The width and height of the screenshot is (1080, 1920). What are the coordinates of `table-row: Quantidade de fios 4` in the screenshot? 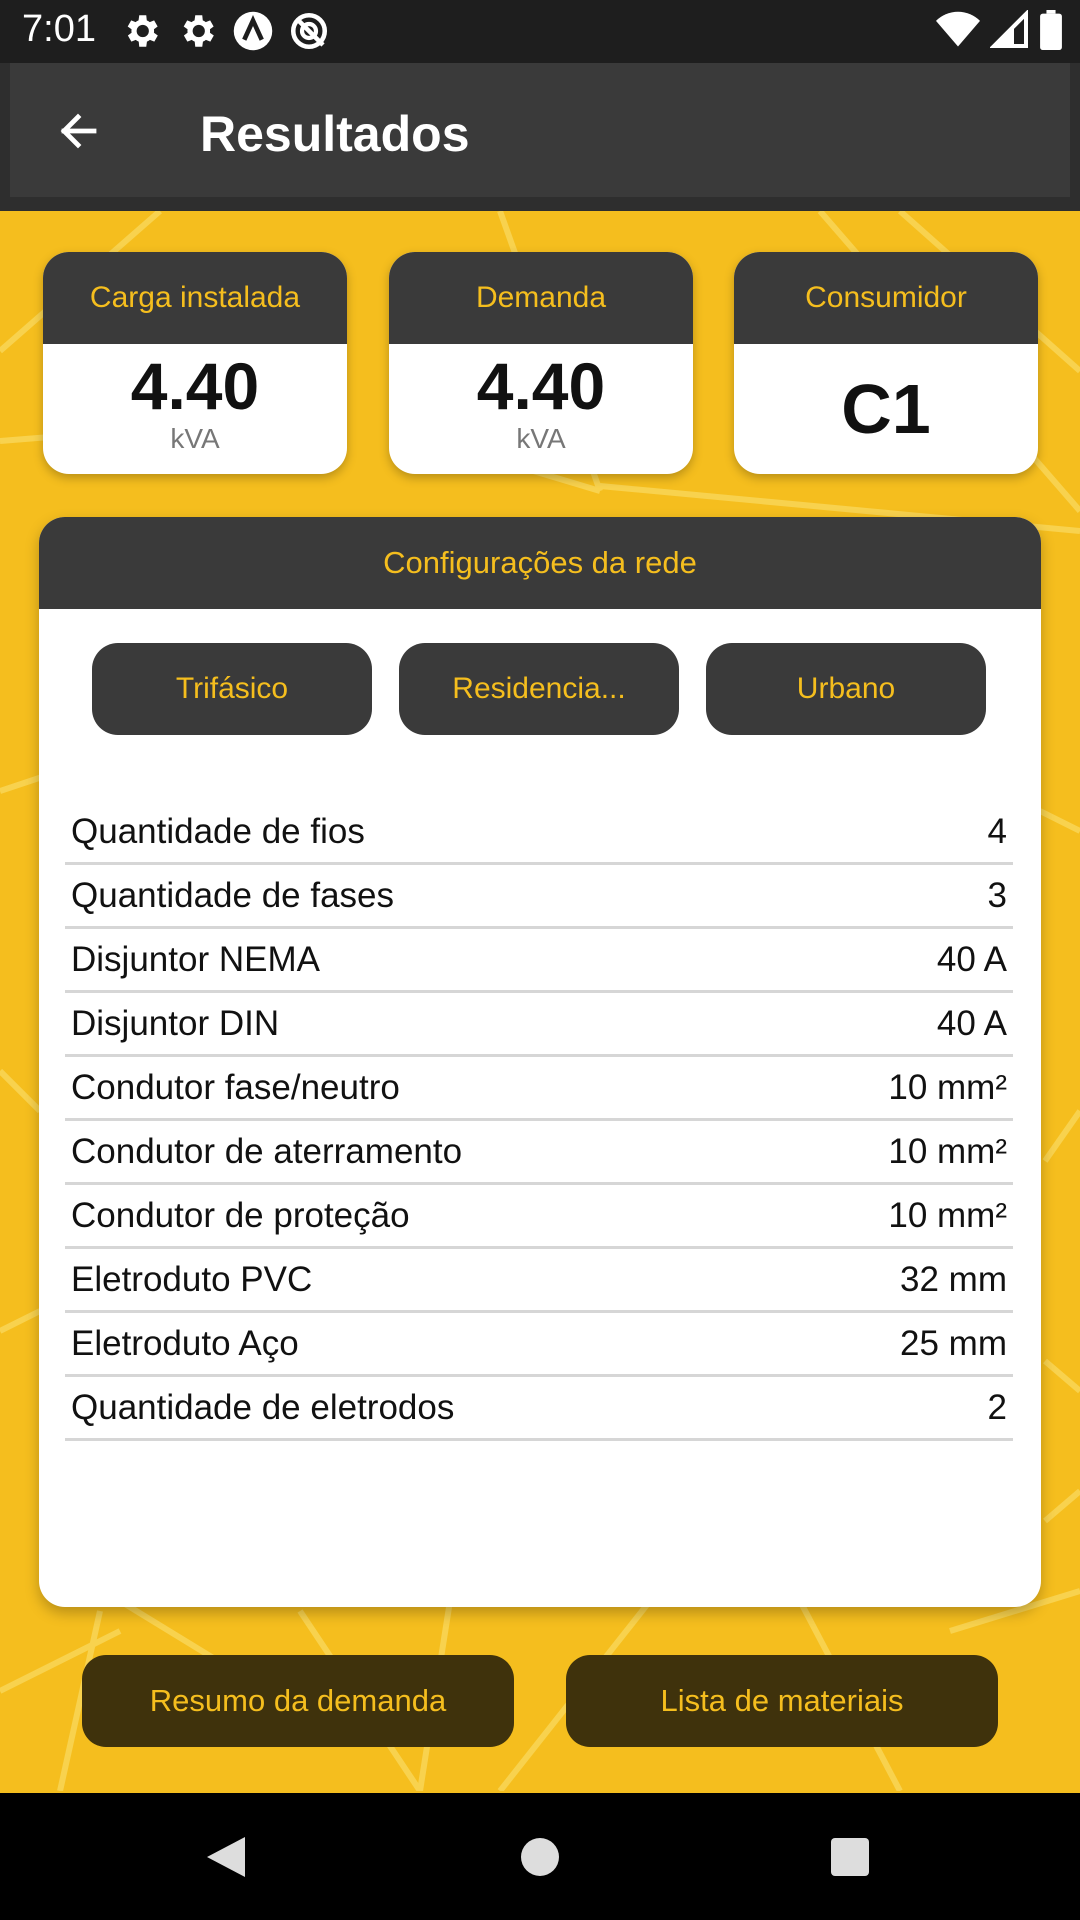 It's located at (539, 833).